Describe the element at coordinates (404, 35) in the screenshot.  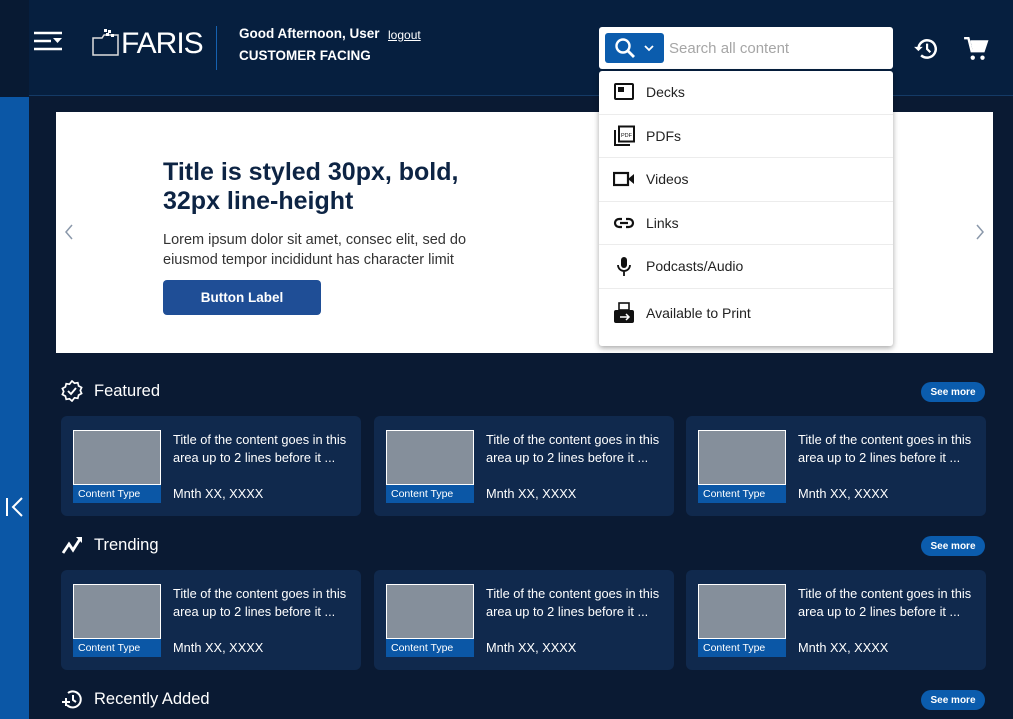
I see `logout-link: logout` at that location.